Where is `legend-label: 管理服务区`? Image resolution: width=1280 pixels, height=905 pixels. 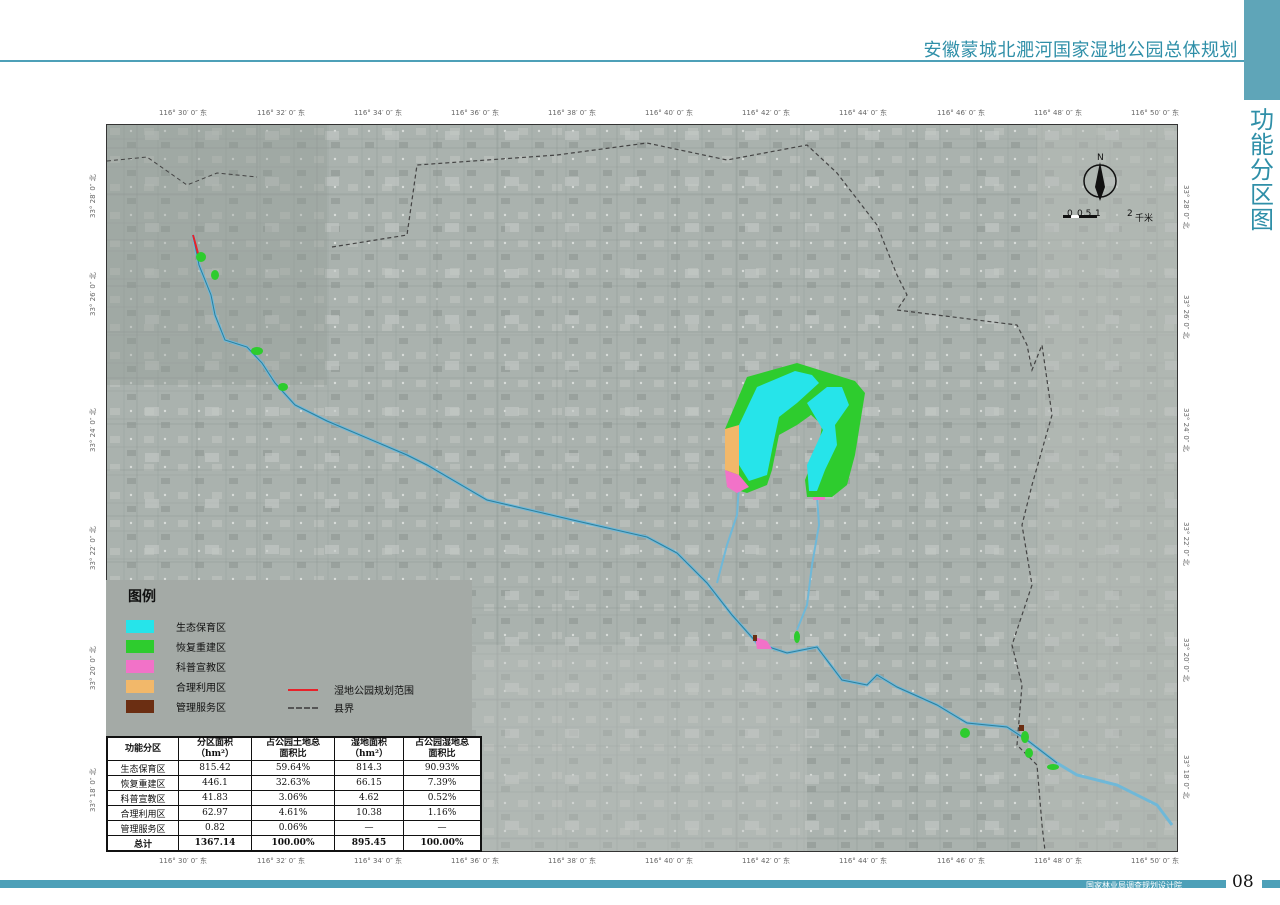
legend-label: 管理服务区 is located at coordinates (201, 708).